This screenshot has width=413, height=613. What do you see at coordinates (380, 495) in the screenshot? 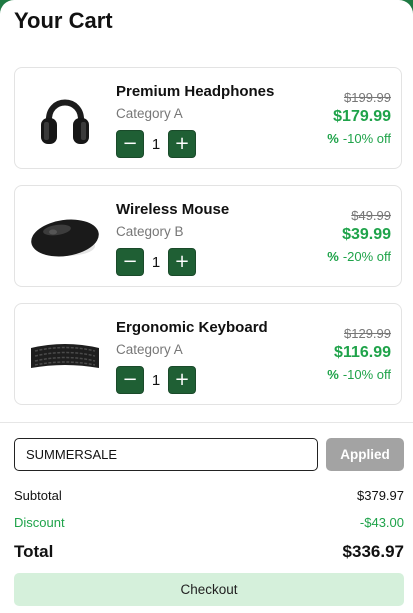
I see `subtotal-value: $379.97` at bounding box center [380, 495].